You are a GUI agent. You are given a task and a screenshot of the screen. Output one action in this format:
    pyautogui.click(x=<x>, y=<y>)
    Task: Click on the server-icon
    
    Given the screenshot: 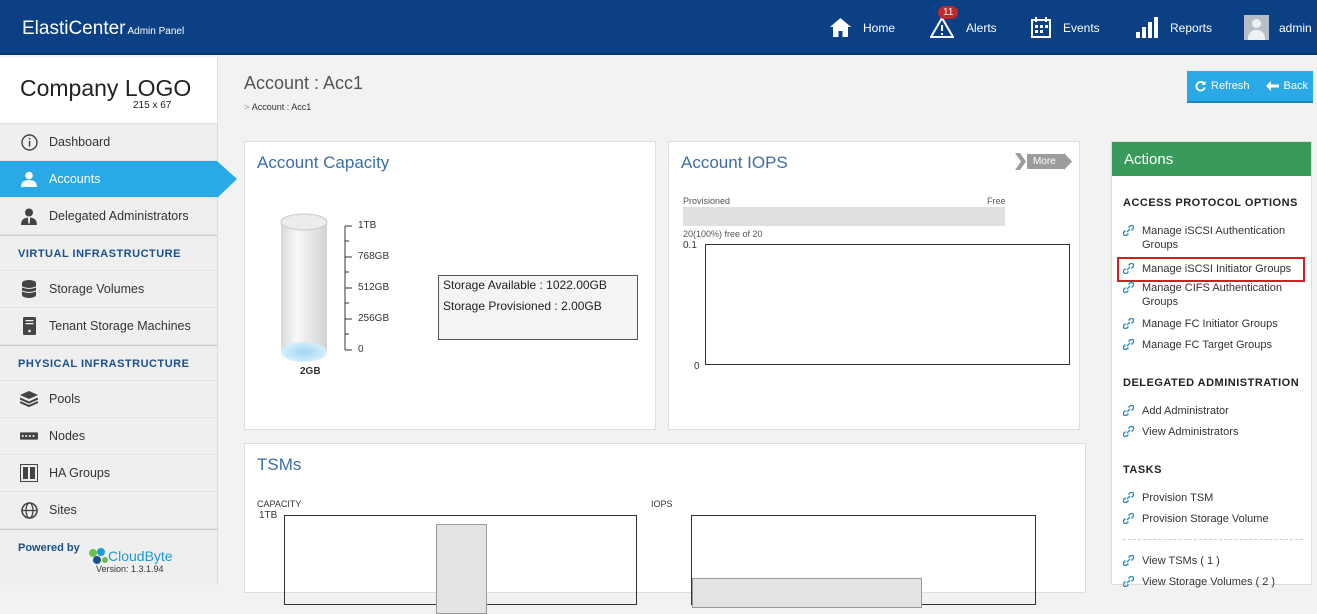 What is the action you would take?
    pyautogui.click(x=29, y=326)
    